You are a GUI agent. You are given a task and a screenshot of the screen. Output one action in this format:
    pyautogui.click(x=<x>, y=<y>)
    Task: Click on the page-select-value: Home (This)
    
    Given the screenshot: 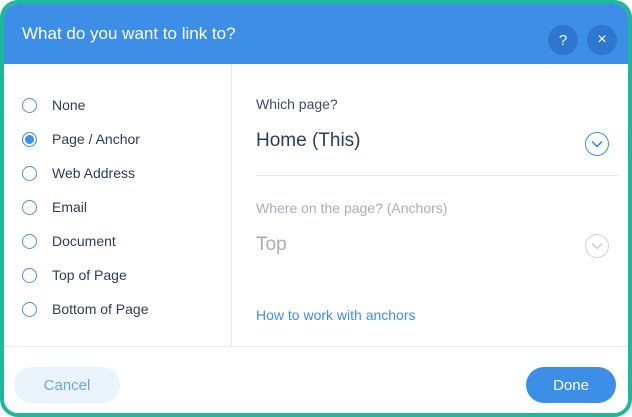 What is the action you would take?
    pyautogui.click(x=308, y=141)
    